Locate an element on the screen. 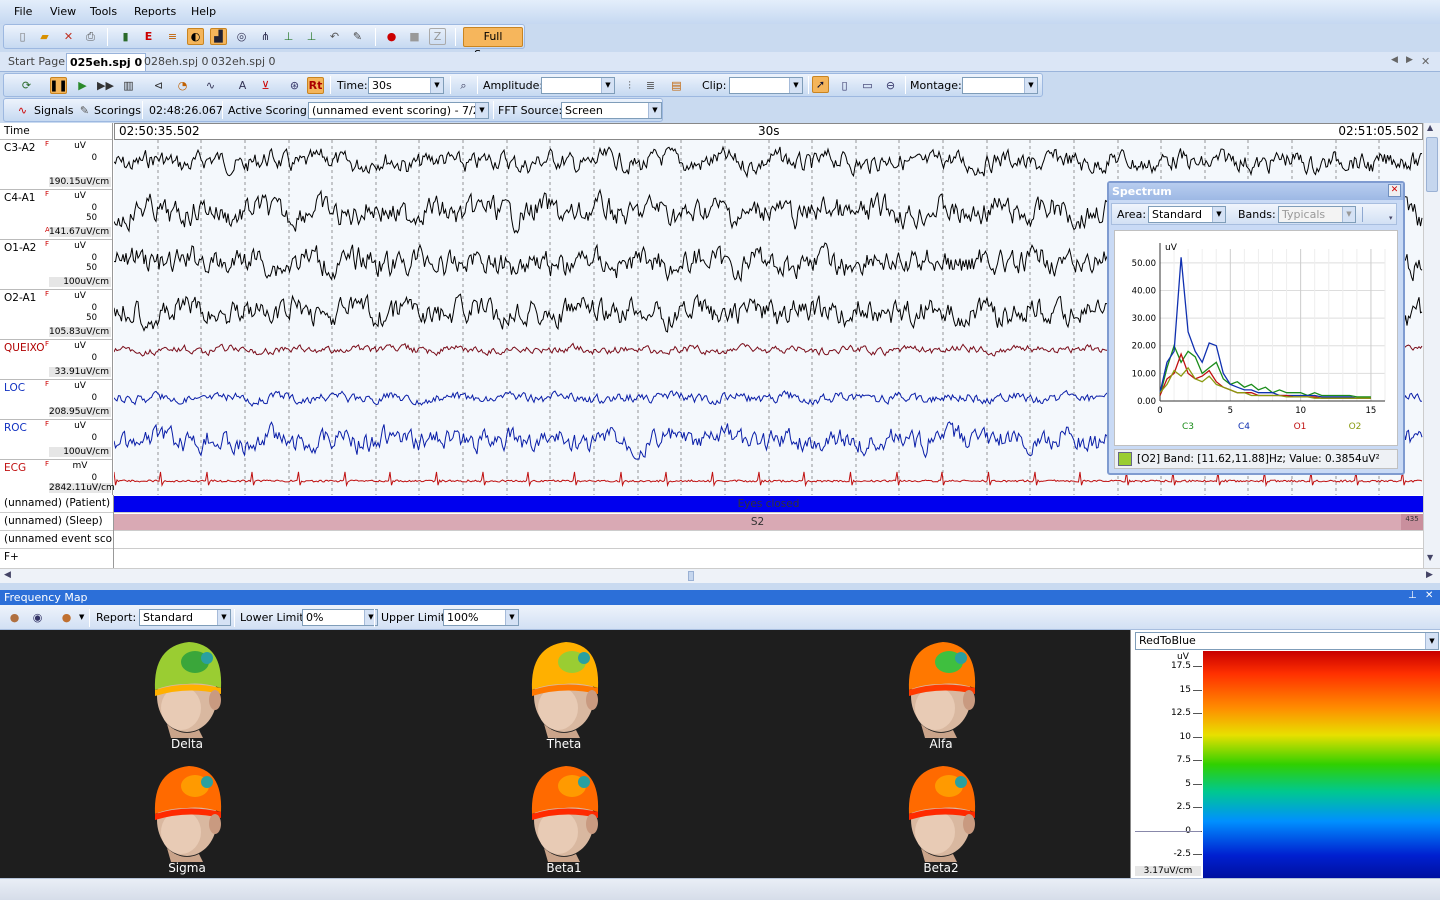  tab-032eh: 032eh.spj 0 is located at coordinates (243, 61).